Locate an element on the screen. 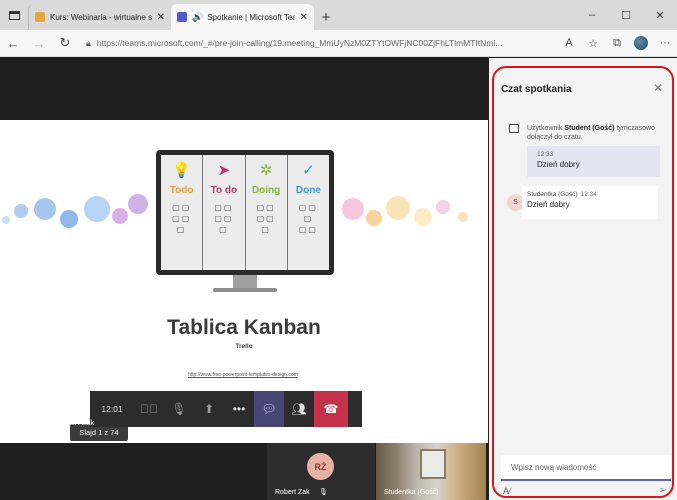  video-window-shape is located at coordinates (433, 464).